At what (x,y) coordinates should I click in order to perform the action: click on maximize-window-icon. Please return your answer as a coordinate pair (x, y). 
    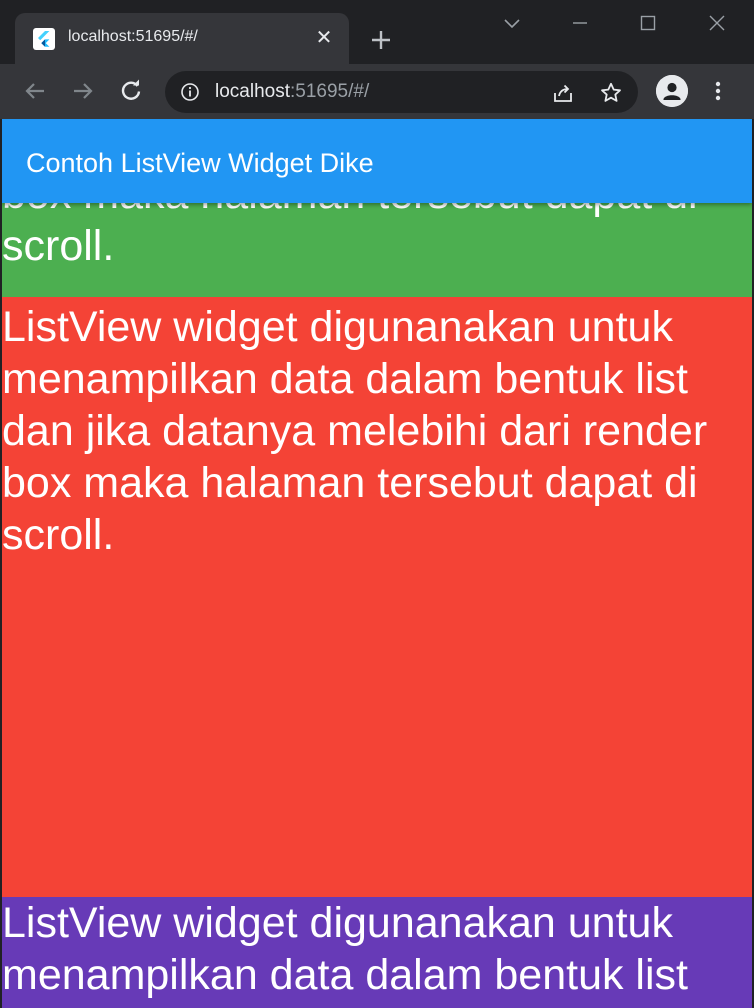
    Looking at the image, I should click on (648, 23).